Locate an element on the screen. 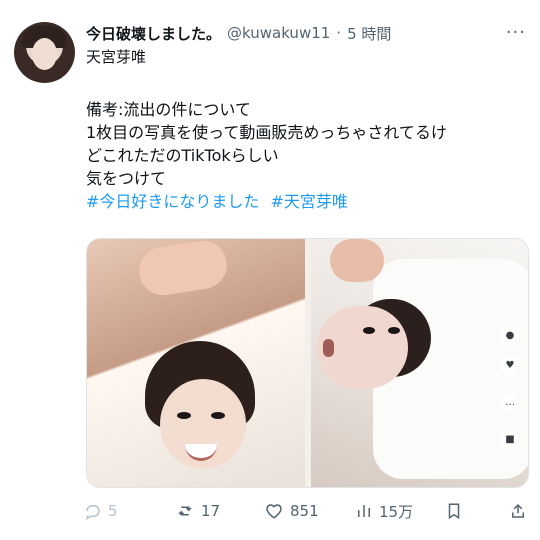  bookmark-icon is located at coordinates (454, 511).